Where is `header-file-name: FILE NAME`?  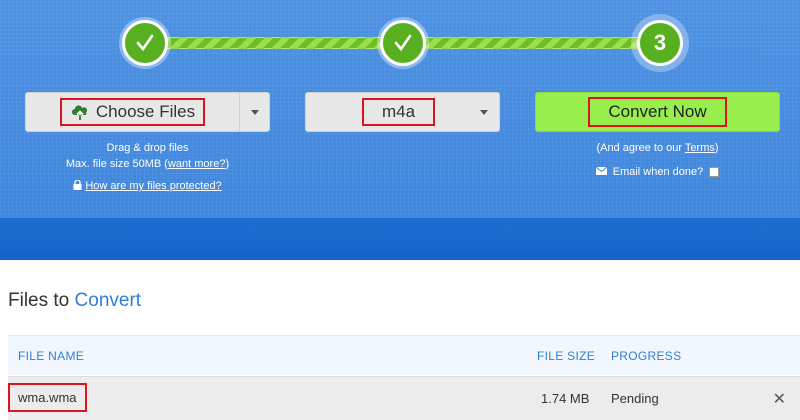
header-file-name: FILE NAME is located at coordinates (51, 356).